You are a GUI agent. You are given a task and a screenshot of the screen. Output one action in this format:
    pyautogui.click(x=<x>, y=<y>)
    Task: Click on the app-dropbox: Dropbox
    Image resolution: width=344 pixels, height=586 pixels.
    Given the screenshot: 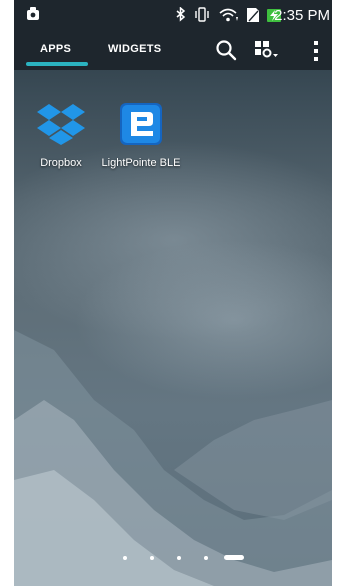 What is the action you would take?
    pyautogui.click(x=61, y=135)
    